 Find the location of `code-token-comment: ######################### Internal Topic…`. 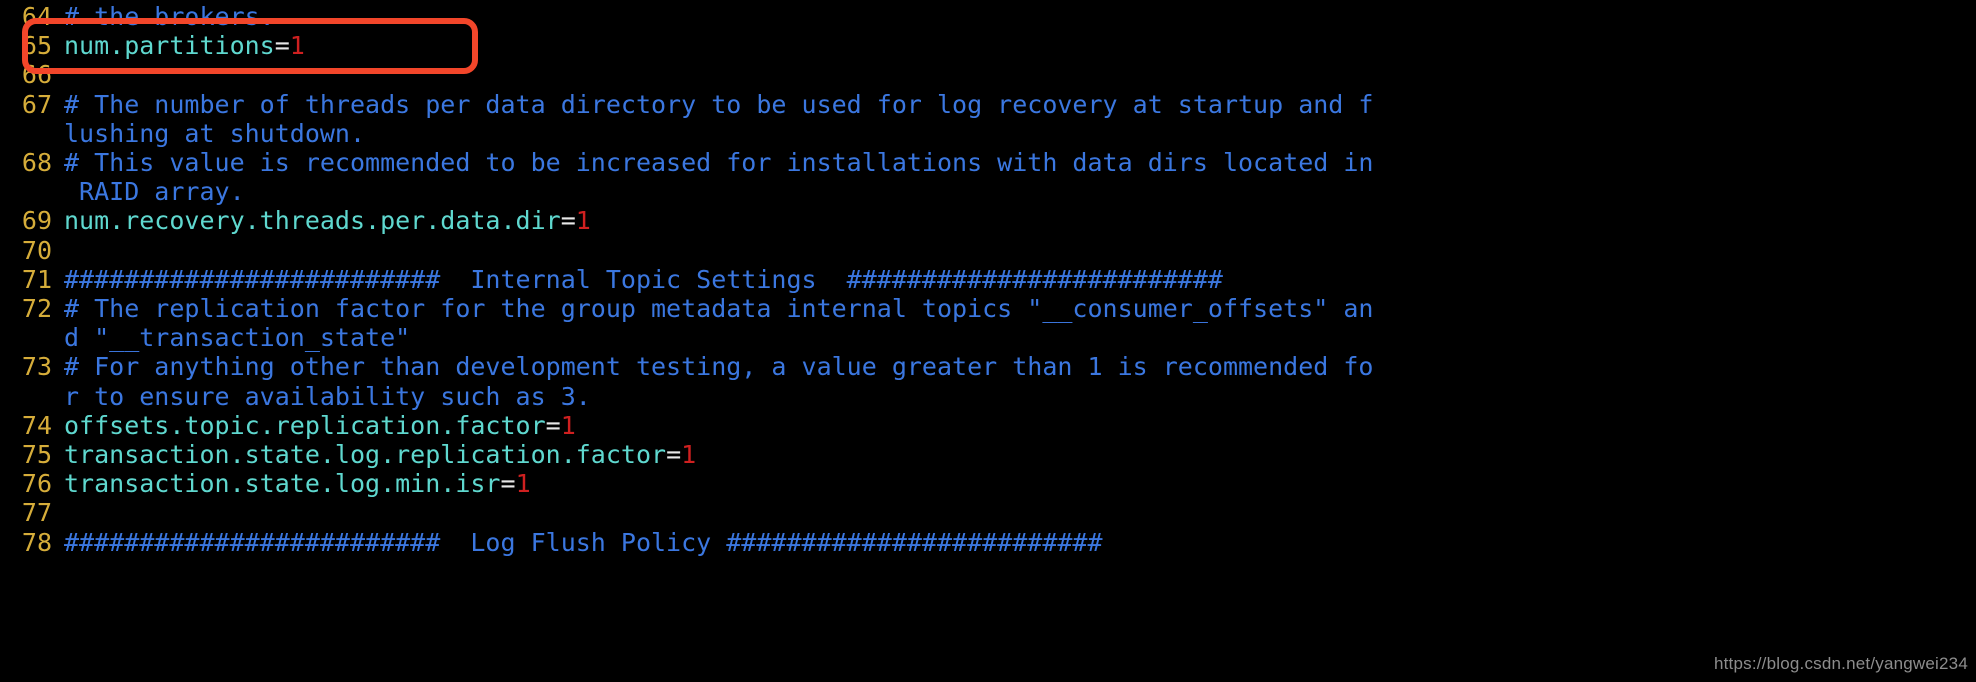

code-token-comment: ######################### Internal Topic… is located at coordinates (643, 279).